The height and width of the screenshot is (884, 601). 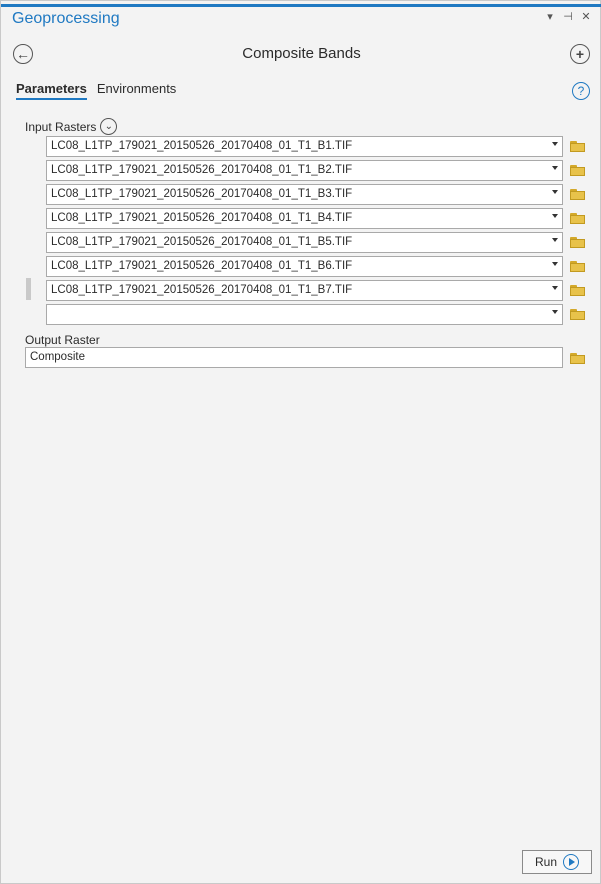 I want to click on row-drag-handle, so click(x=28, y=289).